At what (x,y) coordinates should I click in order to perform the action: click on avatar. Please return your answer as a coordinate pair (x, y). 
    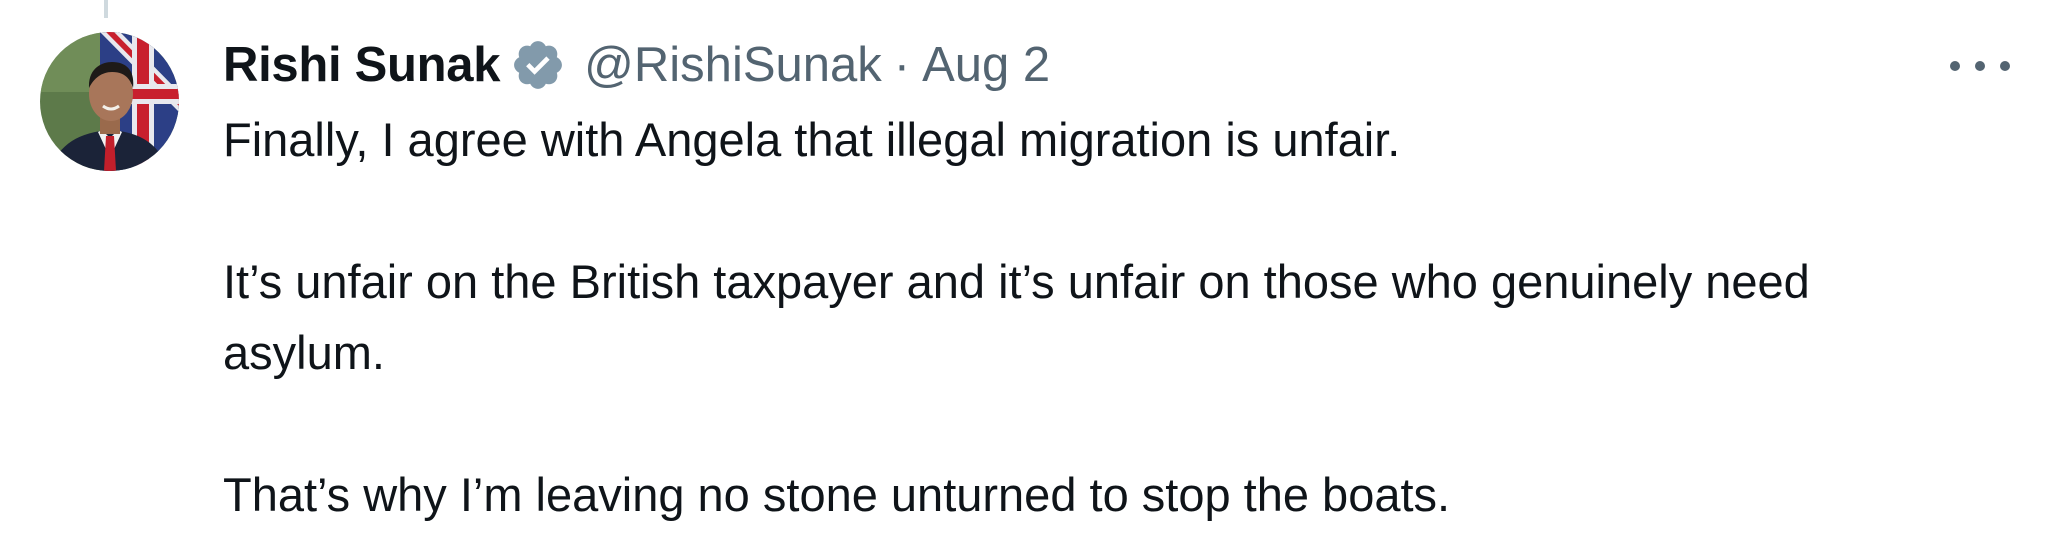
    Looking at the image, I should click on (109, 101).